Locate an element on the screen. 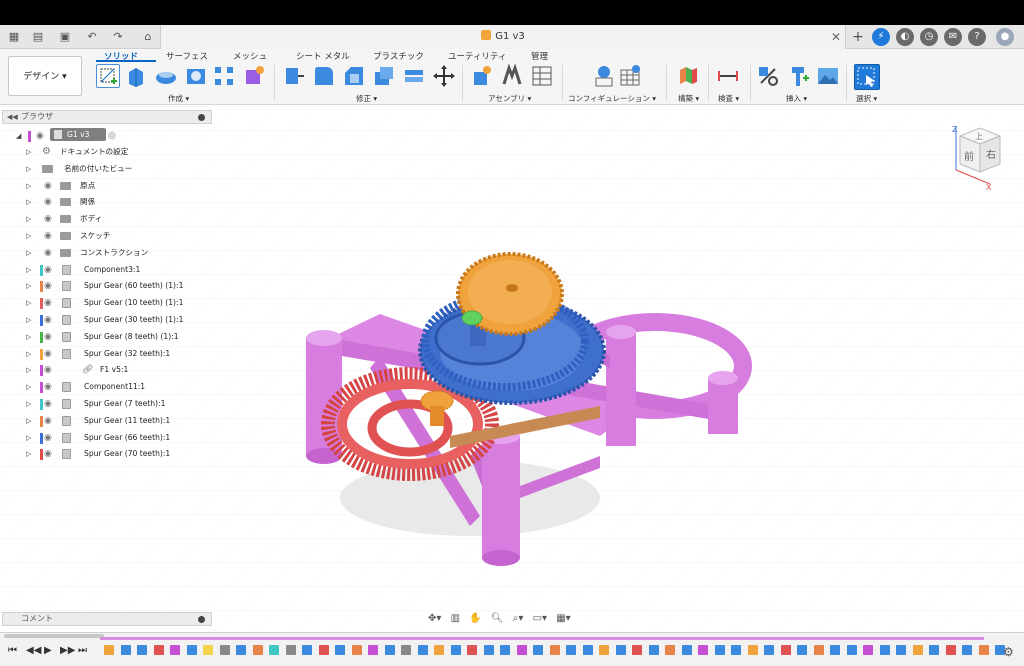 This screenshot has width=1024, height=666. job-status-icon: ◐ is located at coordinates (905, 37).